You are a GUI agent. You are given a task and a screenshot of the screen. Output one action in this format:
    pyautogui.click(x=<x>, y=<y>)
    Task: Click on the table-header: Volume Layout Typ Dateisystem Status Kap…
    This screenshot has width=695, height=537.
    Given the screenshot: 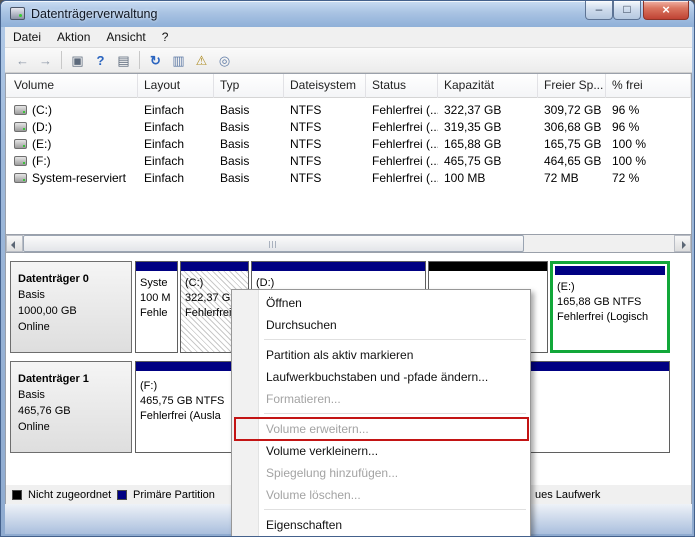 What is the action you would take?
    pyautogui.click(x=348, y=86)
    